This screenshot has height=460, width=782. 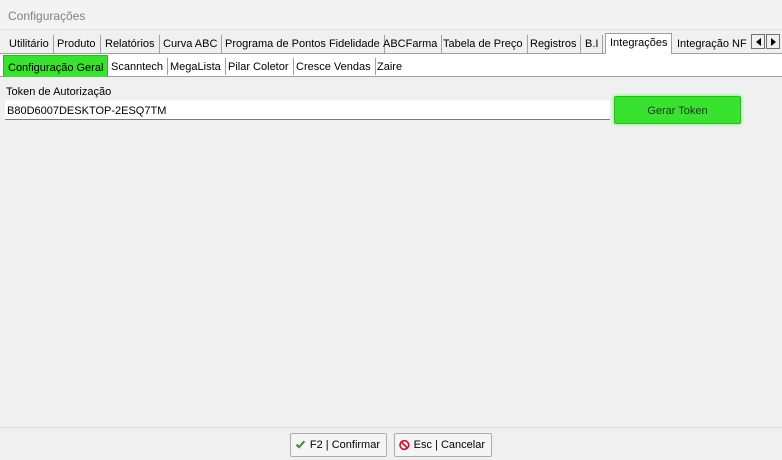 What do you see at coordinates (59, 92) in the screenshot?
I see `token-label: Token de Autorização` at bounding box center [59, 92].